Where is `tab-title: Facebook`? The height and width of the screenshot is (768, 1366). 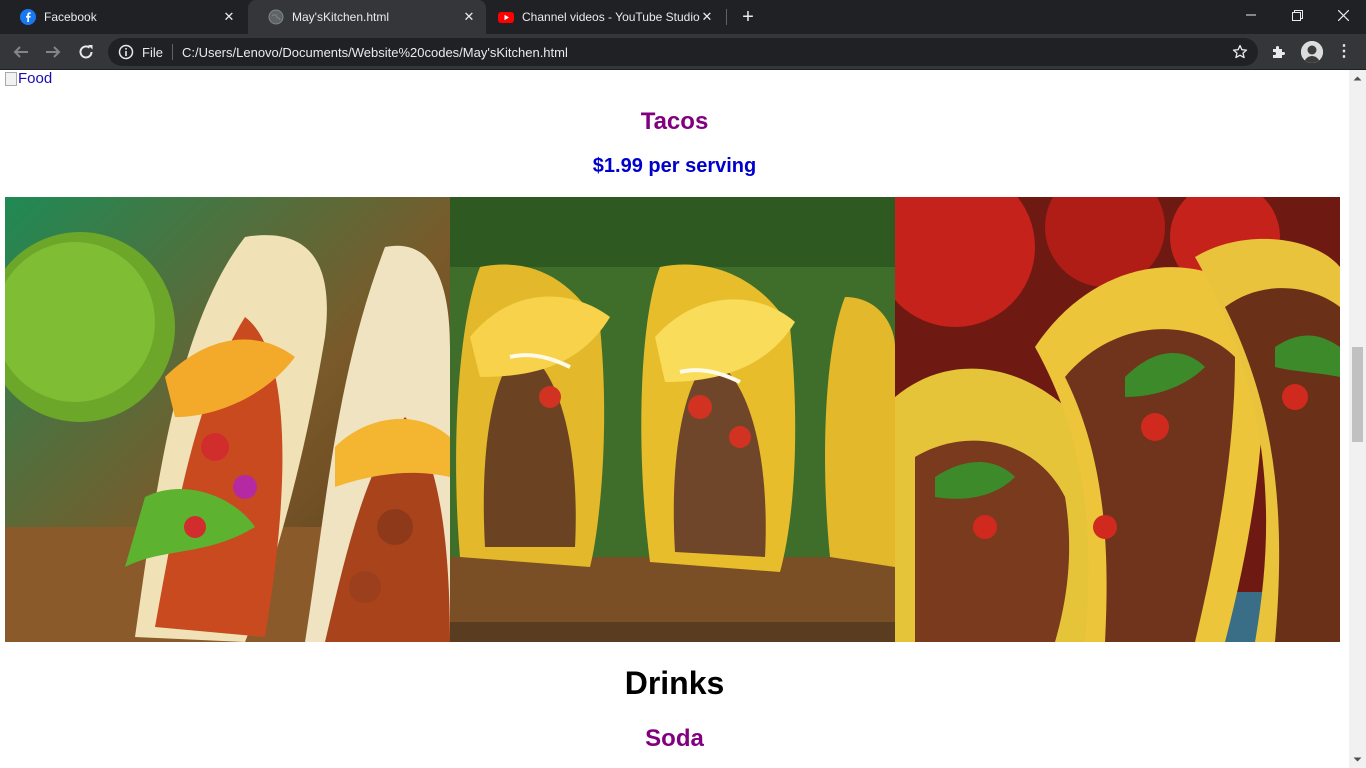
tab-title: Facebook is located at coordinates (70, 17).